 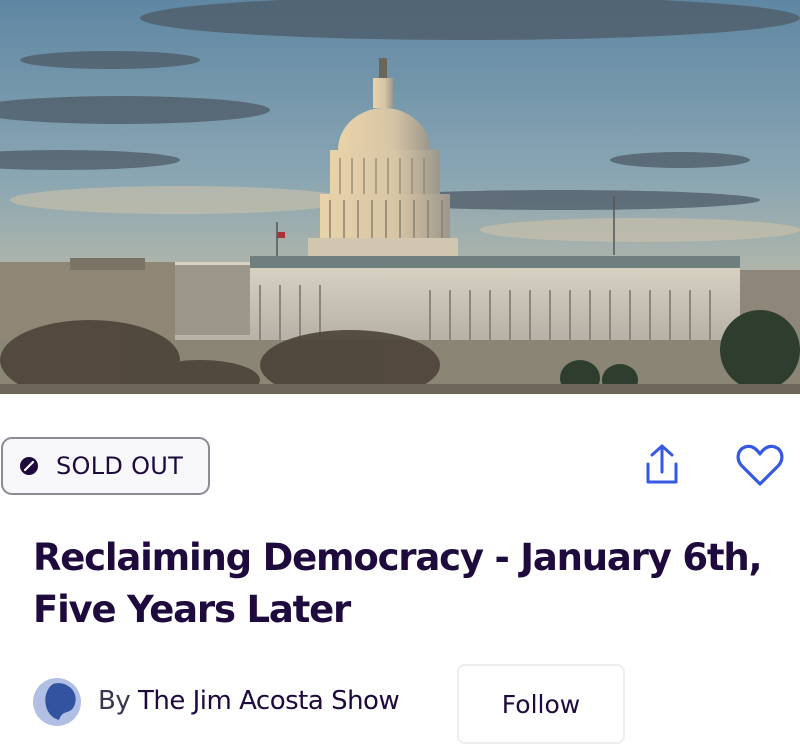 I want to click on blocked-icon, so click(x=29, y=466).